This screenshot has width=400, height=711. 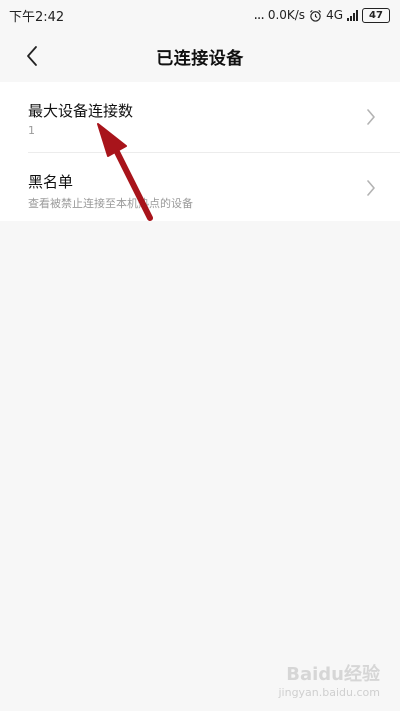 I want to click on signal-icon, so click(x=352, y=15).